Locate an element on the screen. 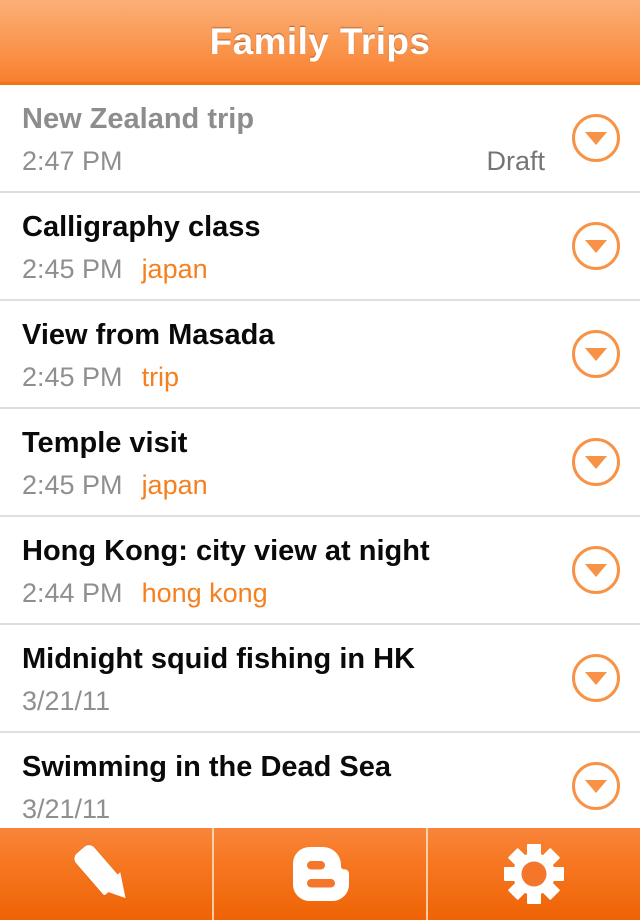  settings-button is located at coordinates (533, 874).